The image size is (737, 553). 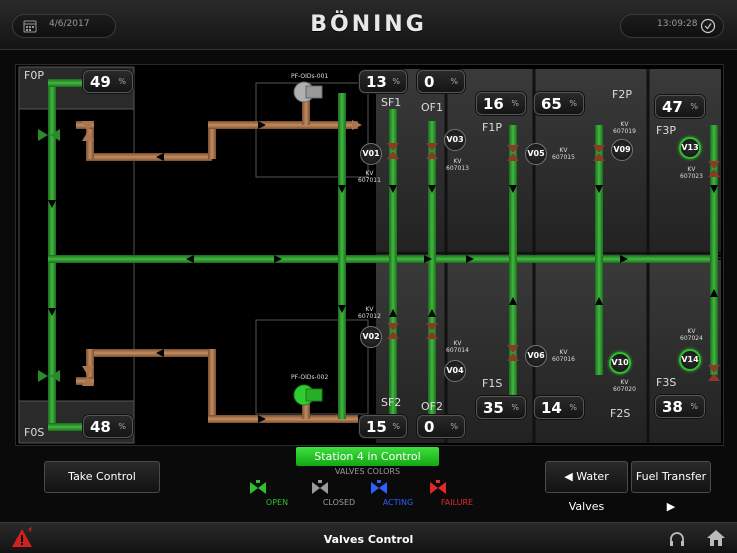 I want to click on clock-icon, so click(x=708, y=26).